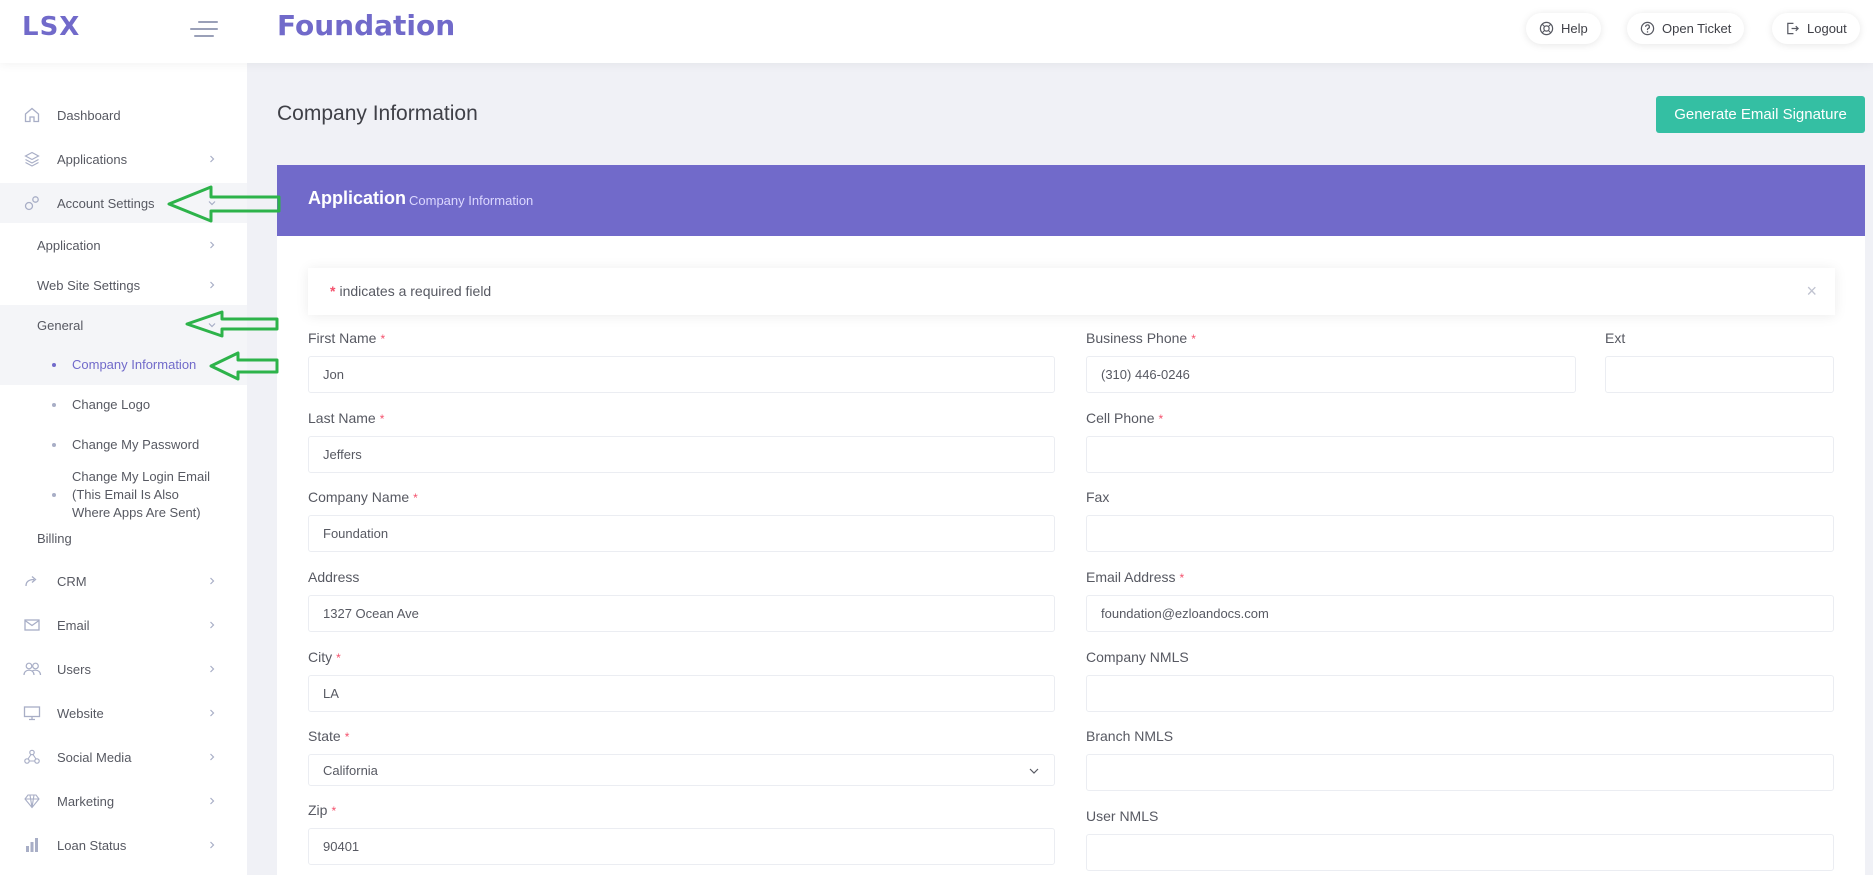 The height and width of the screenshot is (875, 1873). I want to click on generate-email-signature-button: Generate Email Signature, so click(1760, 114).